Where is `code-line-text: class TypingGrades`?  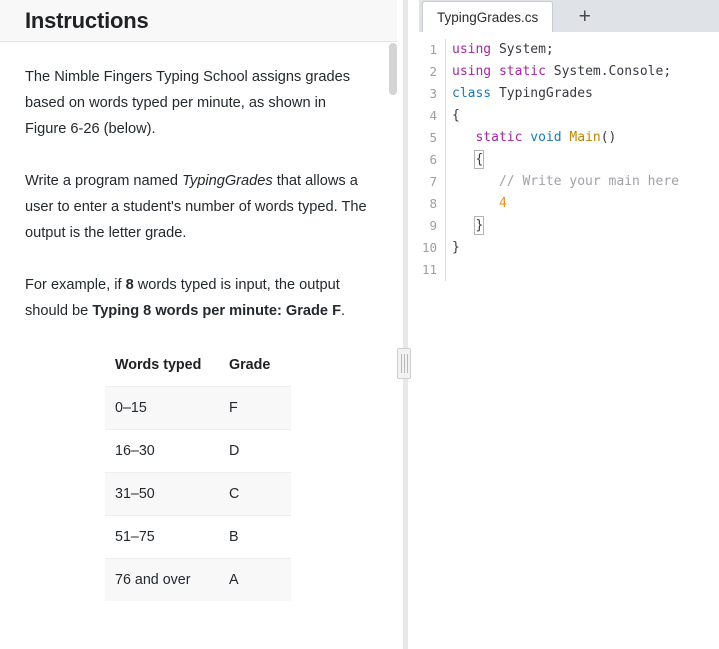
code-line-text: class TypingGrades is located at coordinates (519, 94).